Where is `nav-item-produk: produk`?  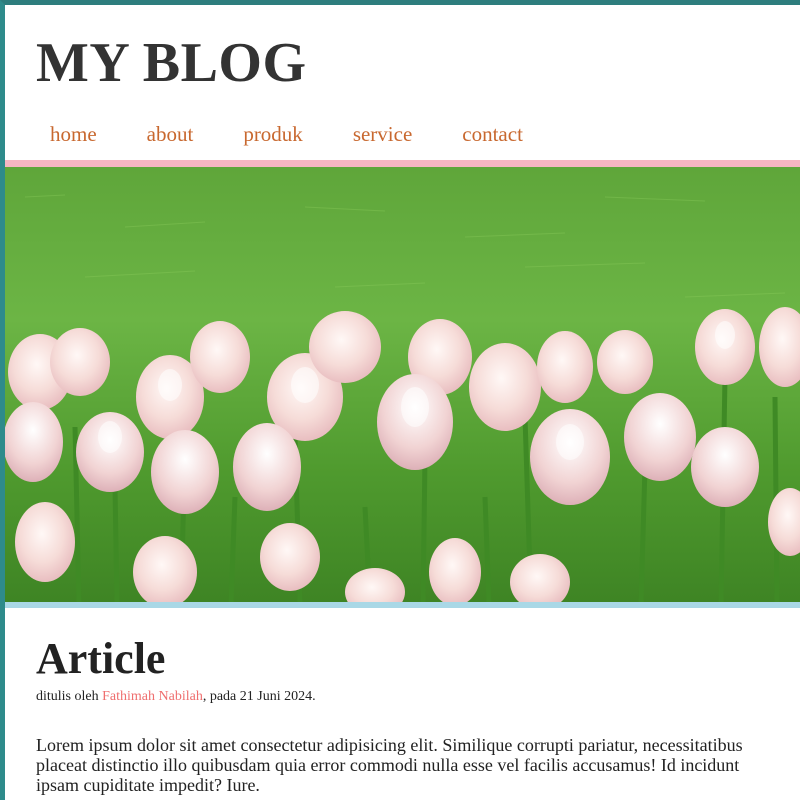
nav-item-produk: produk is located at coordinates (273, 134).